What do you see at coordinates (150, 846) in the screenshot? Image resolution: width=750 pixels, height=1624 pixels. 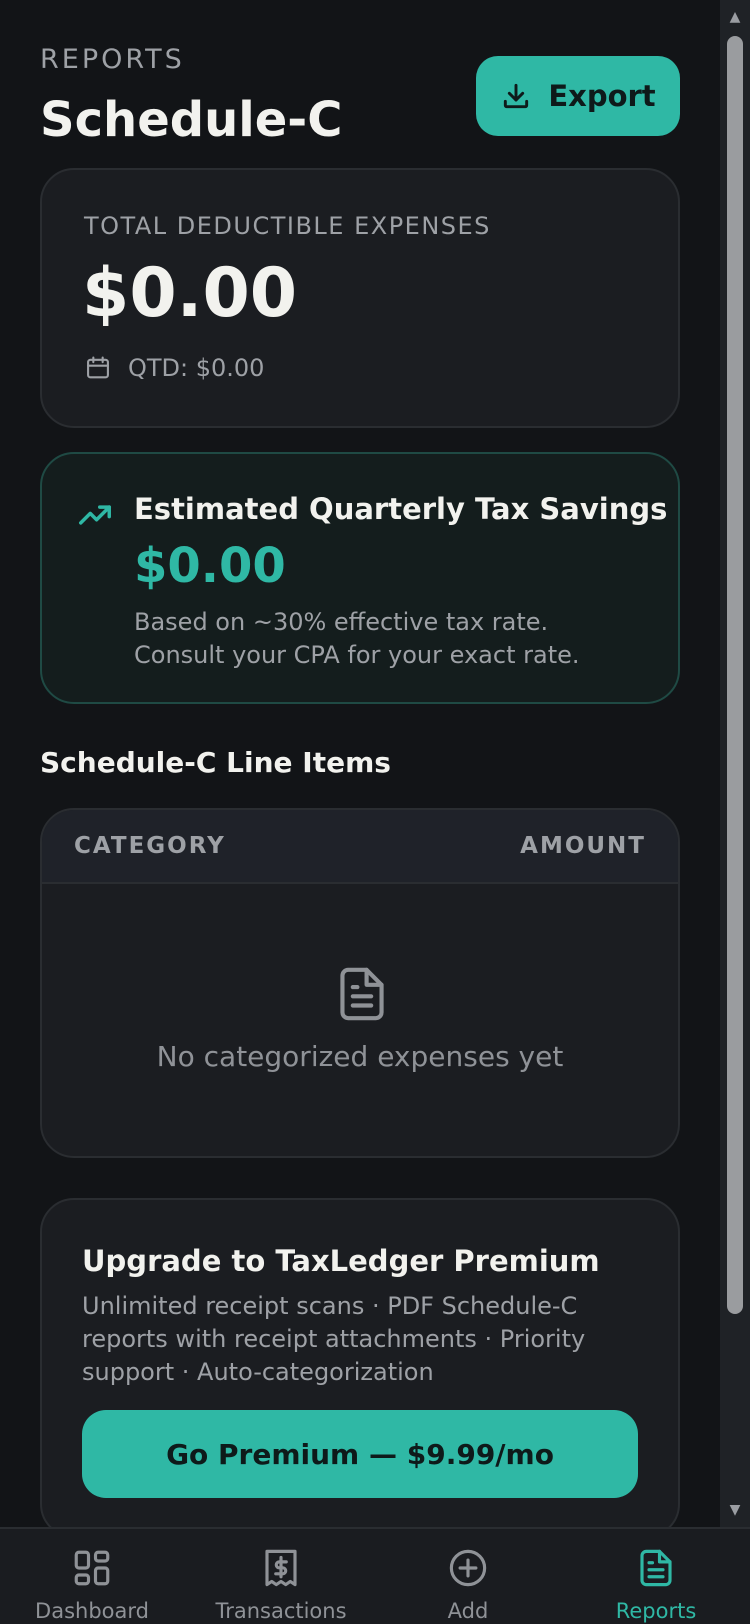 I see `column-category: CATEGORY` at bounding box center [150, 846].